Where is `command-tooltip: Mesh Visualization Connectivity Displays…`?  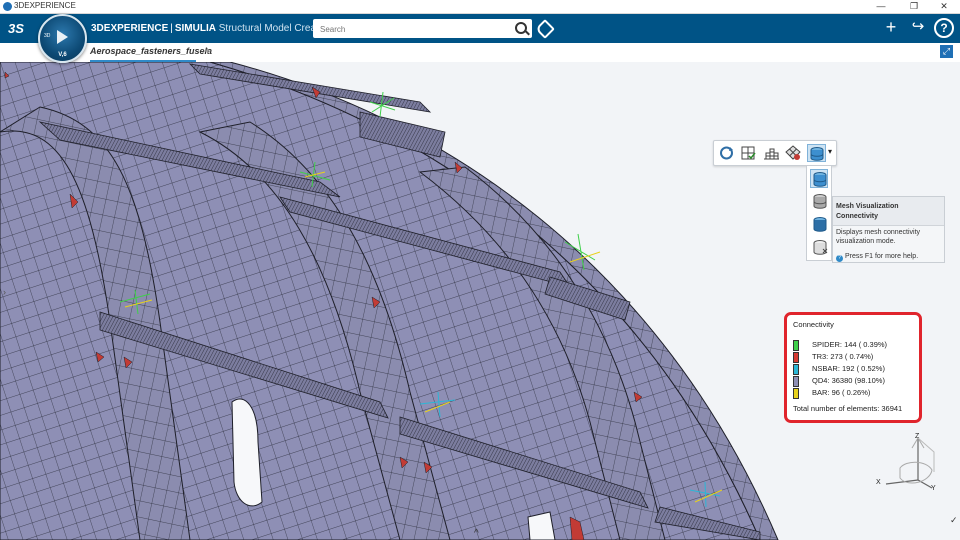
command-tooltip: Mesh Visualization Connectivity Displays… is located at coordinates (888, 229).